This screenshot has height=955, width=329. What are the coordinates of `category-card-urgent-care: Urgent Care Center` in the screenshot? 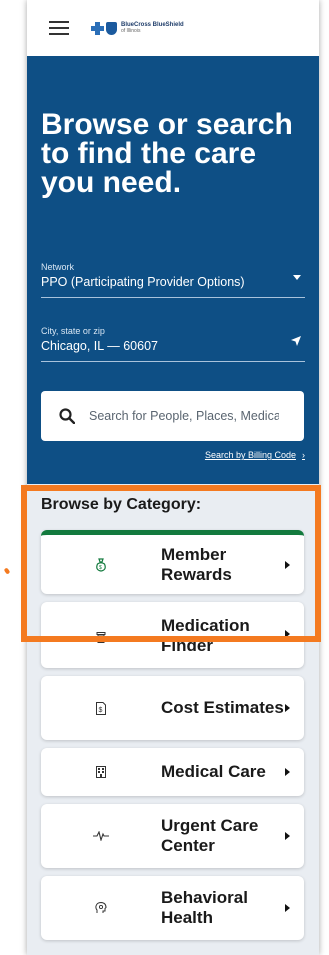 It's located at (172, 836).